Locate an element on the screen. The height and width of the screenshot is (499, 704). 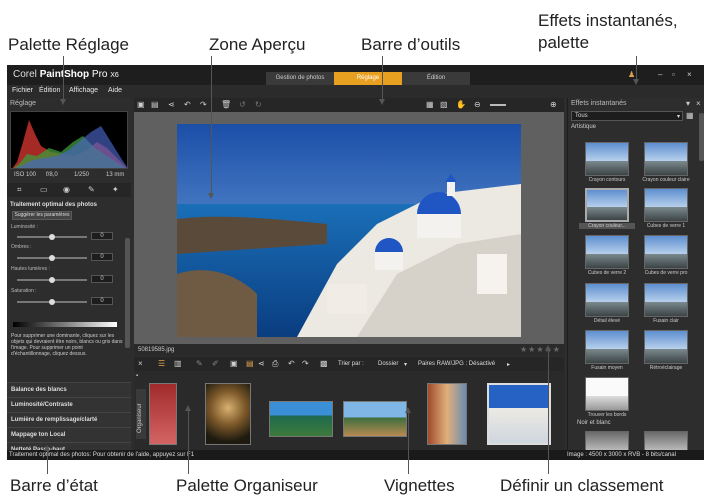
section-fill-light-clarity: Lumière de remplissage/clarté is located at coordinates (69, 419).